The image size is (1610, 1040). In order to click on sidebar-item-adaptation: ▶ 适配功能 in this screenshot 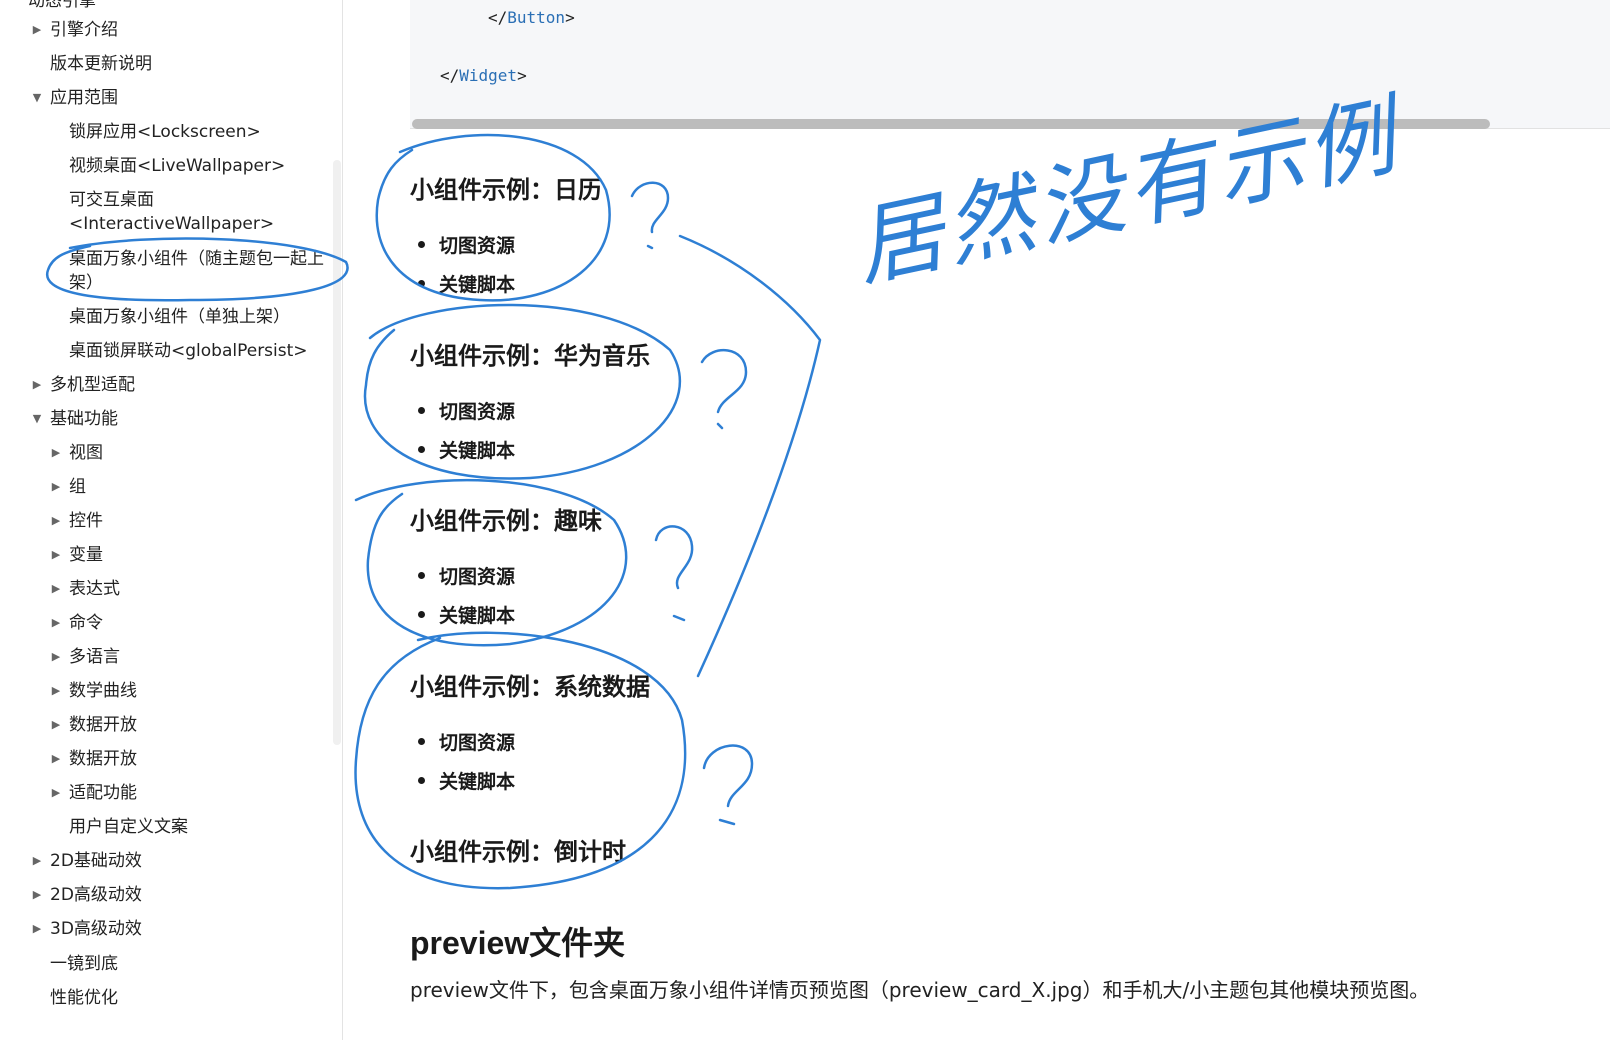, I will do `click(94, 793)`.